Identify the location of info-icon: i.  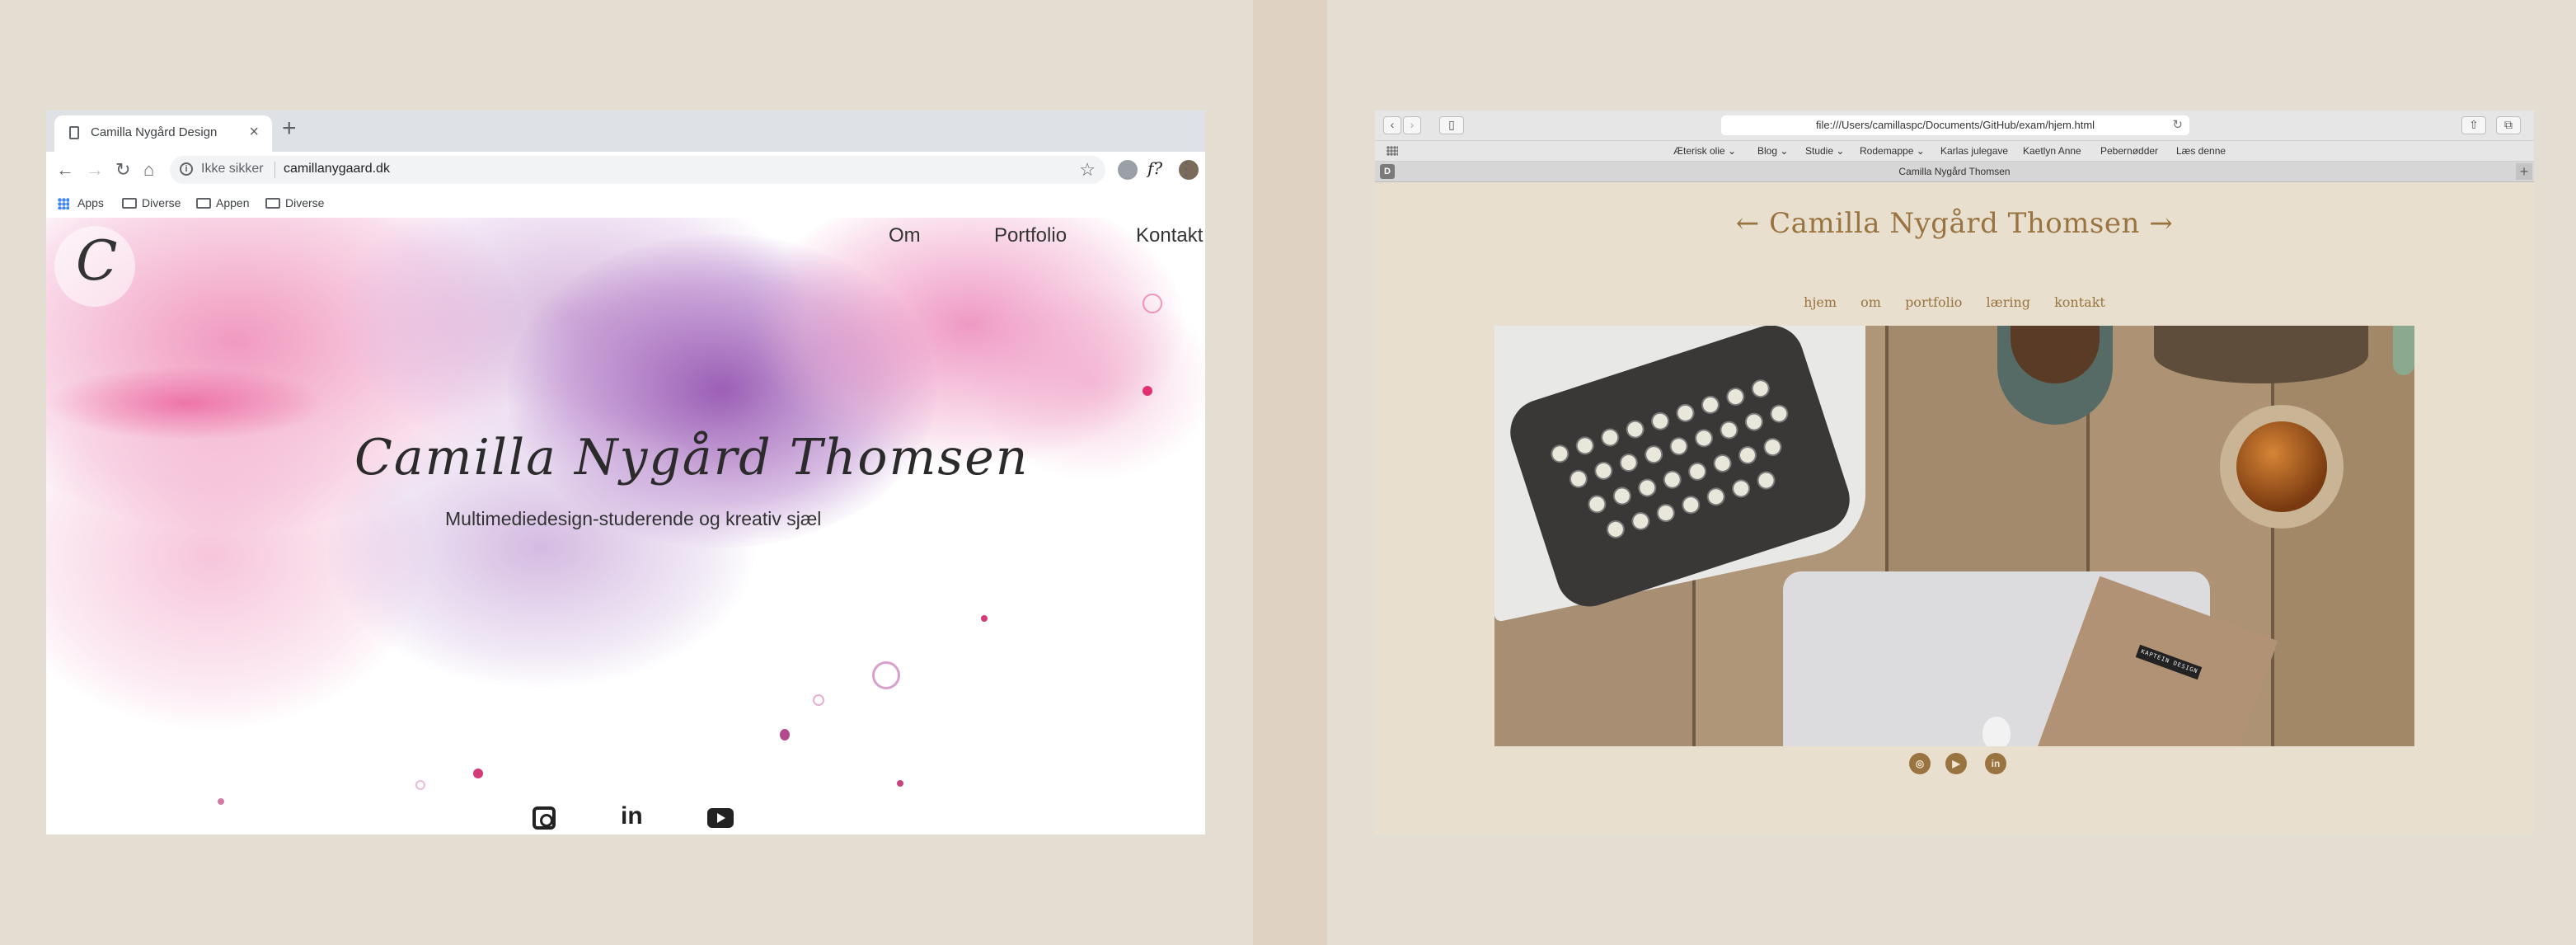
(186, 169).